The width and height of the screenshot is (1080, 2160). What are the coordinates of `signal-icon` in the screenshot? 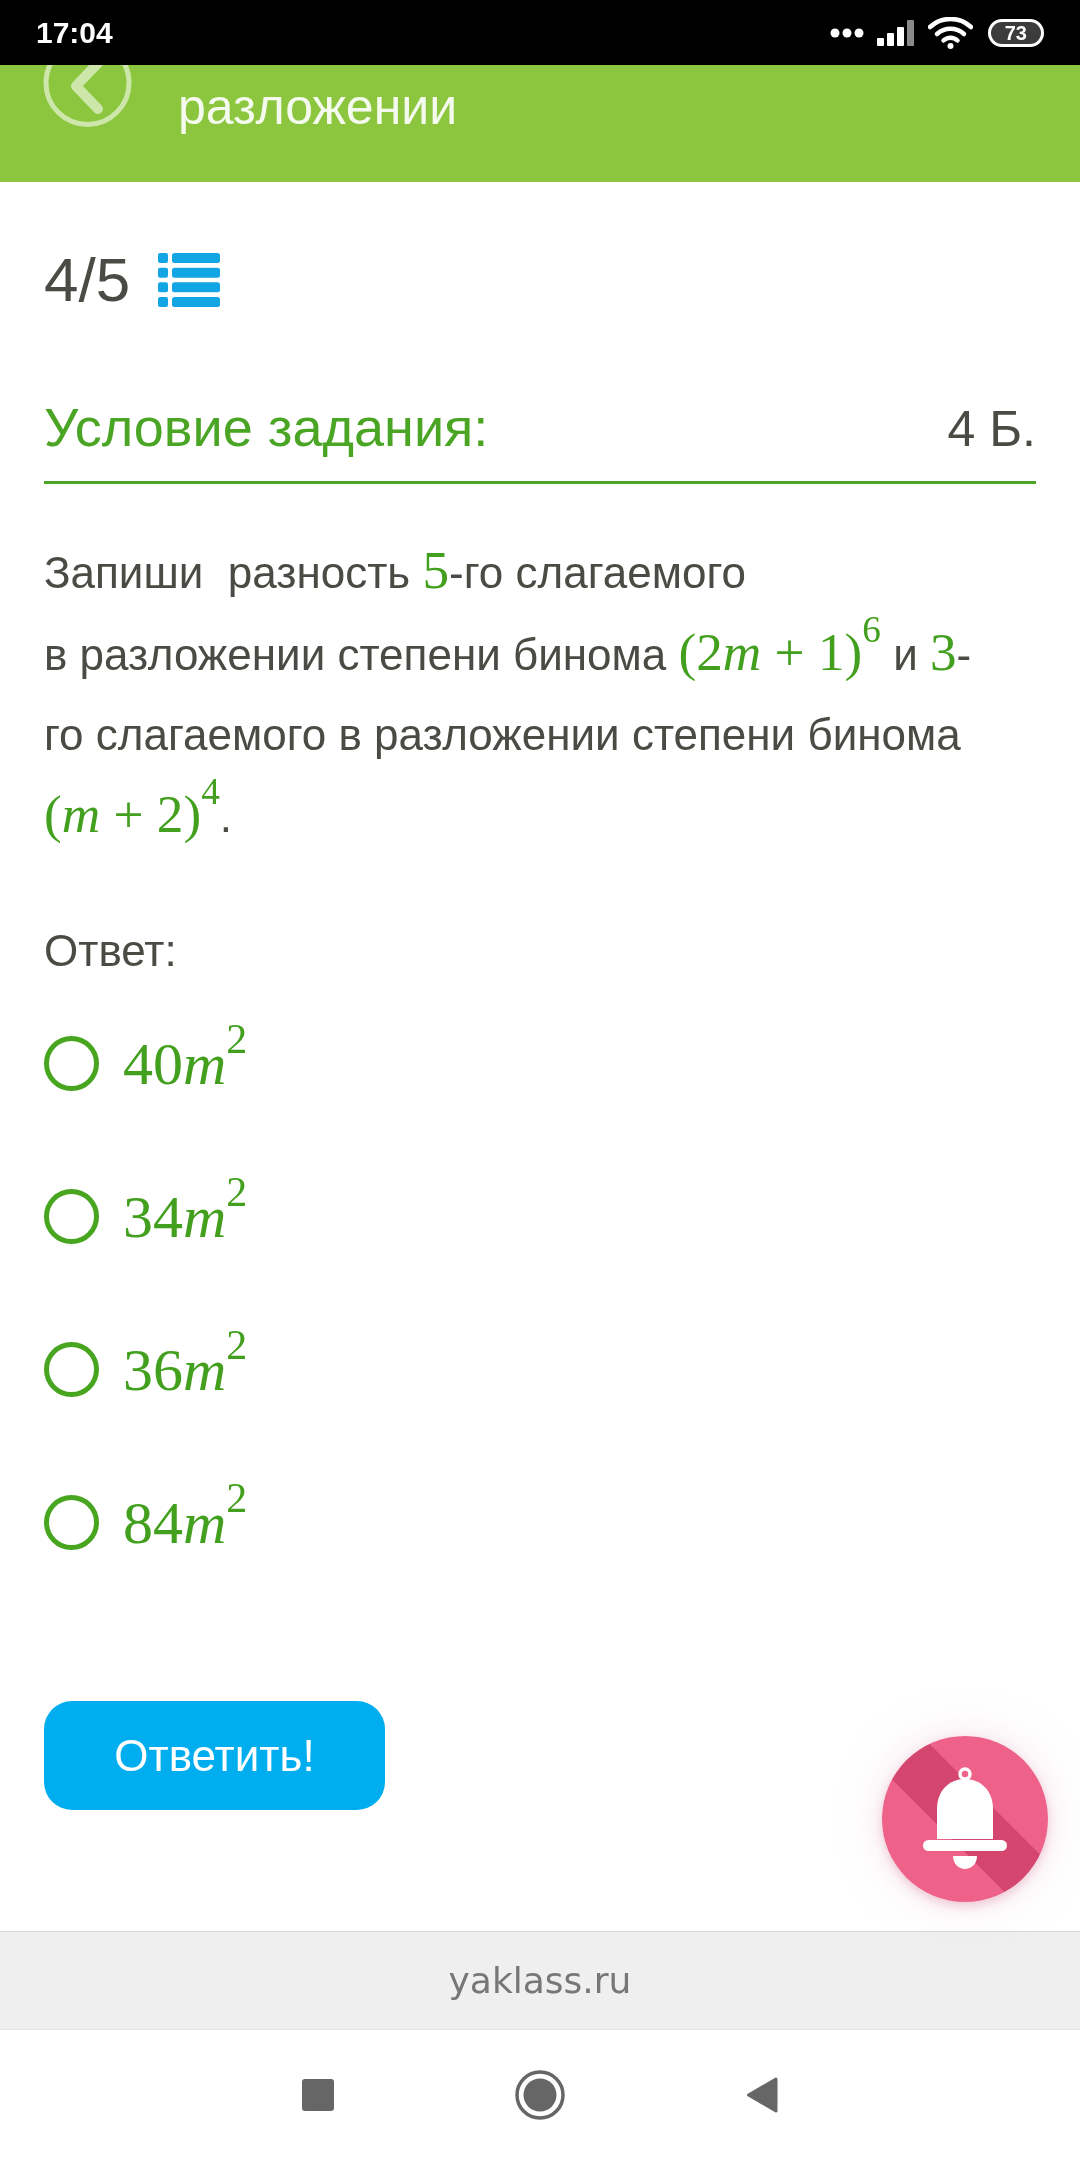 It's located at (895, 32).